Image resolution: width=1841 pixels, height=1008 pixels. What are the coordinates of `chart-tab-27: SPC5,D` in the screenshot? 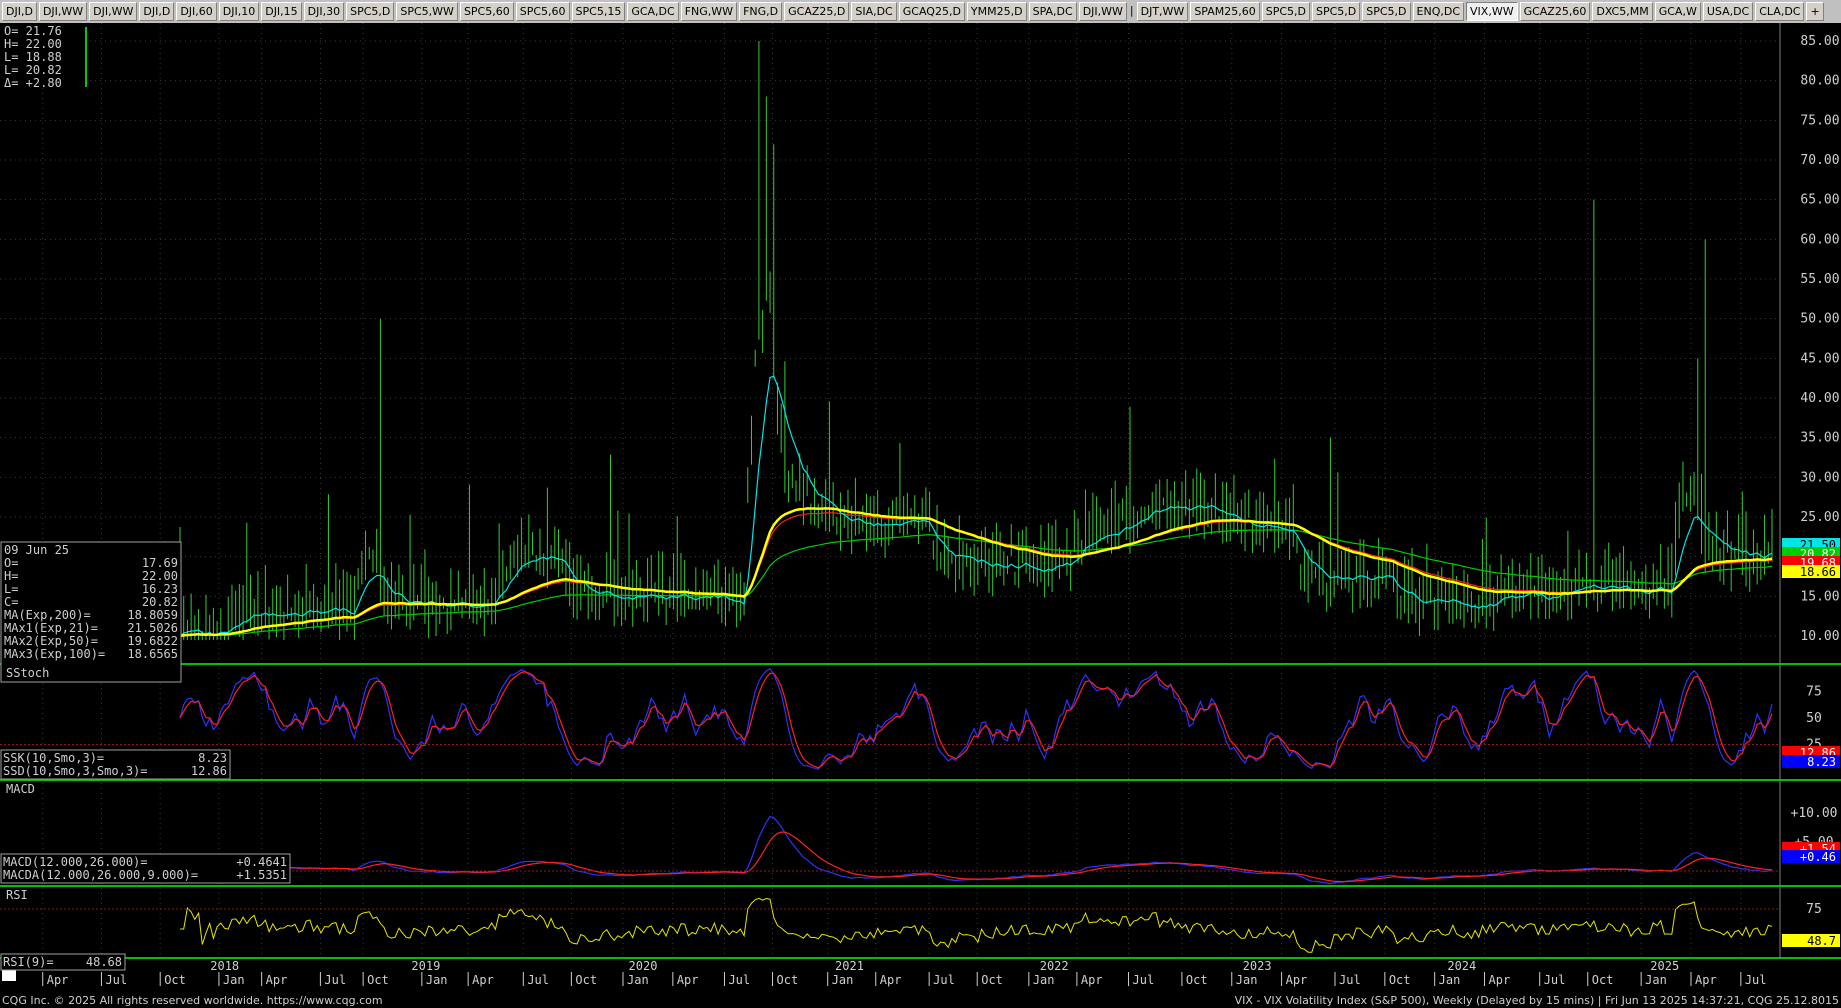 It's located at (1386, 11).